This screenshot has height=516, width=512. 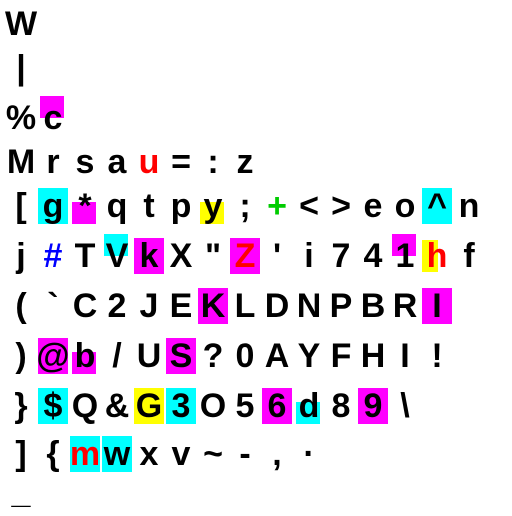 I want to click on glyph-char: 3, so click(x=181, y=406).